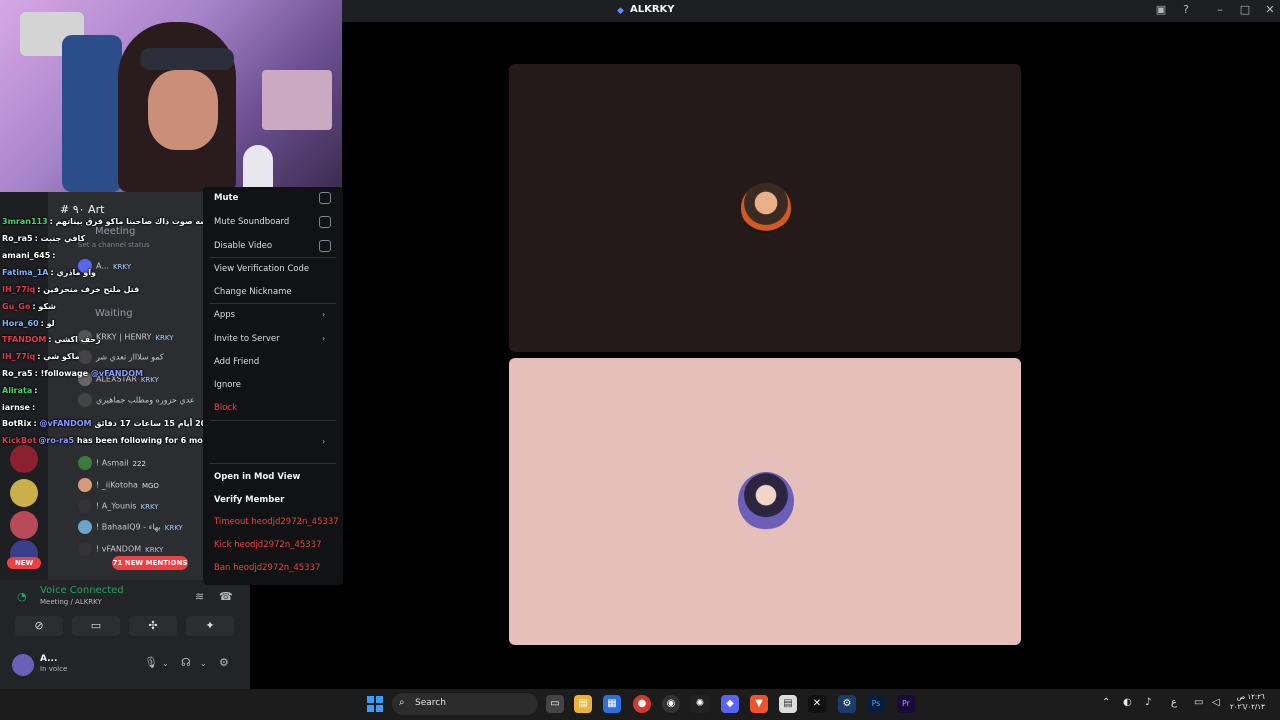  I want to click on voice-channel-path: Meeting / ALKRKY, so click(71, 602).